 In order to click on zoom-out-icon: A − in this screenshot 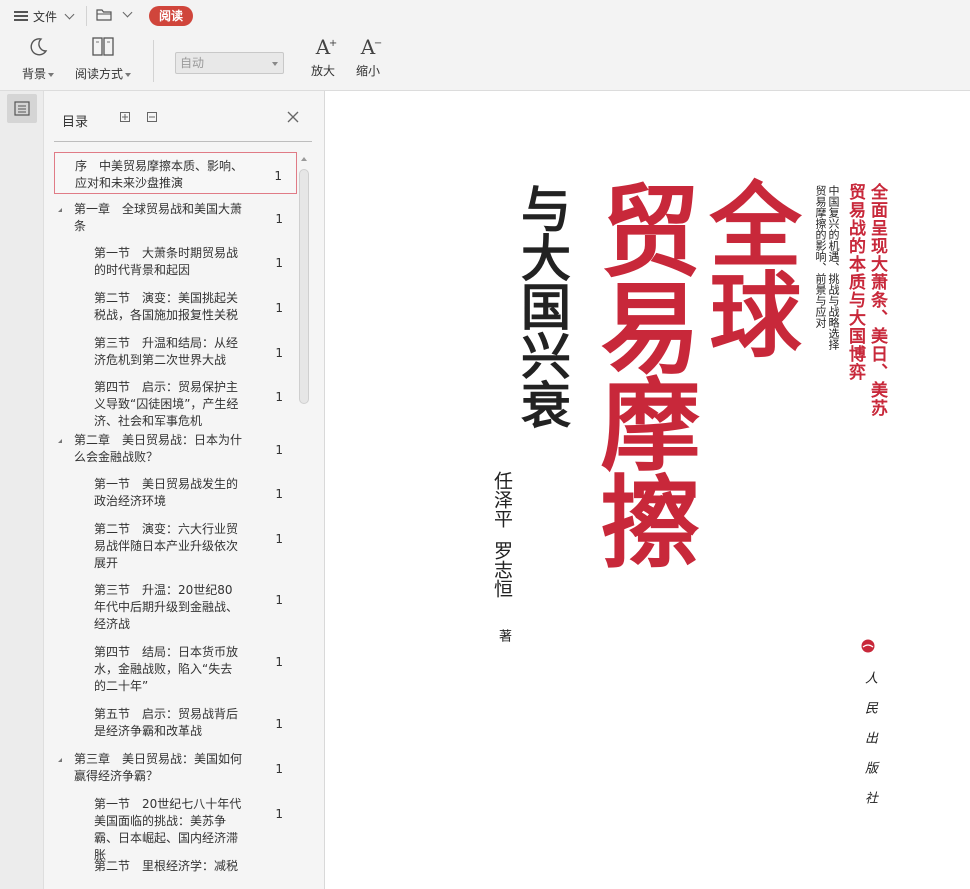, I will do `click(371, 47)`.